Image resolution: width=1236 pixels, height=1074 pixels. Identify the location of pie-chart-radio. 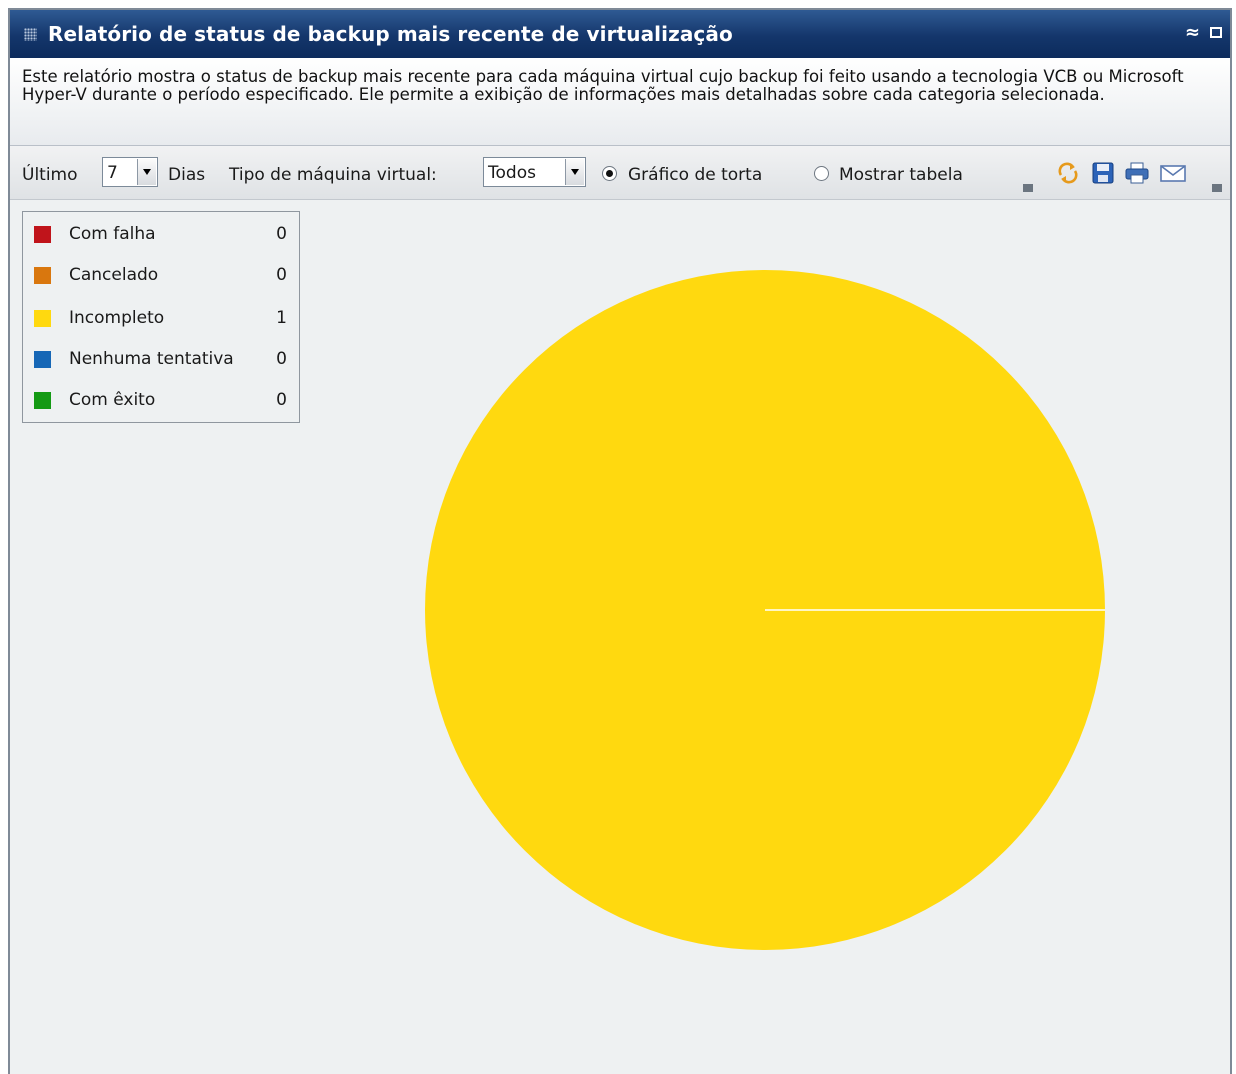
(609, 173).